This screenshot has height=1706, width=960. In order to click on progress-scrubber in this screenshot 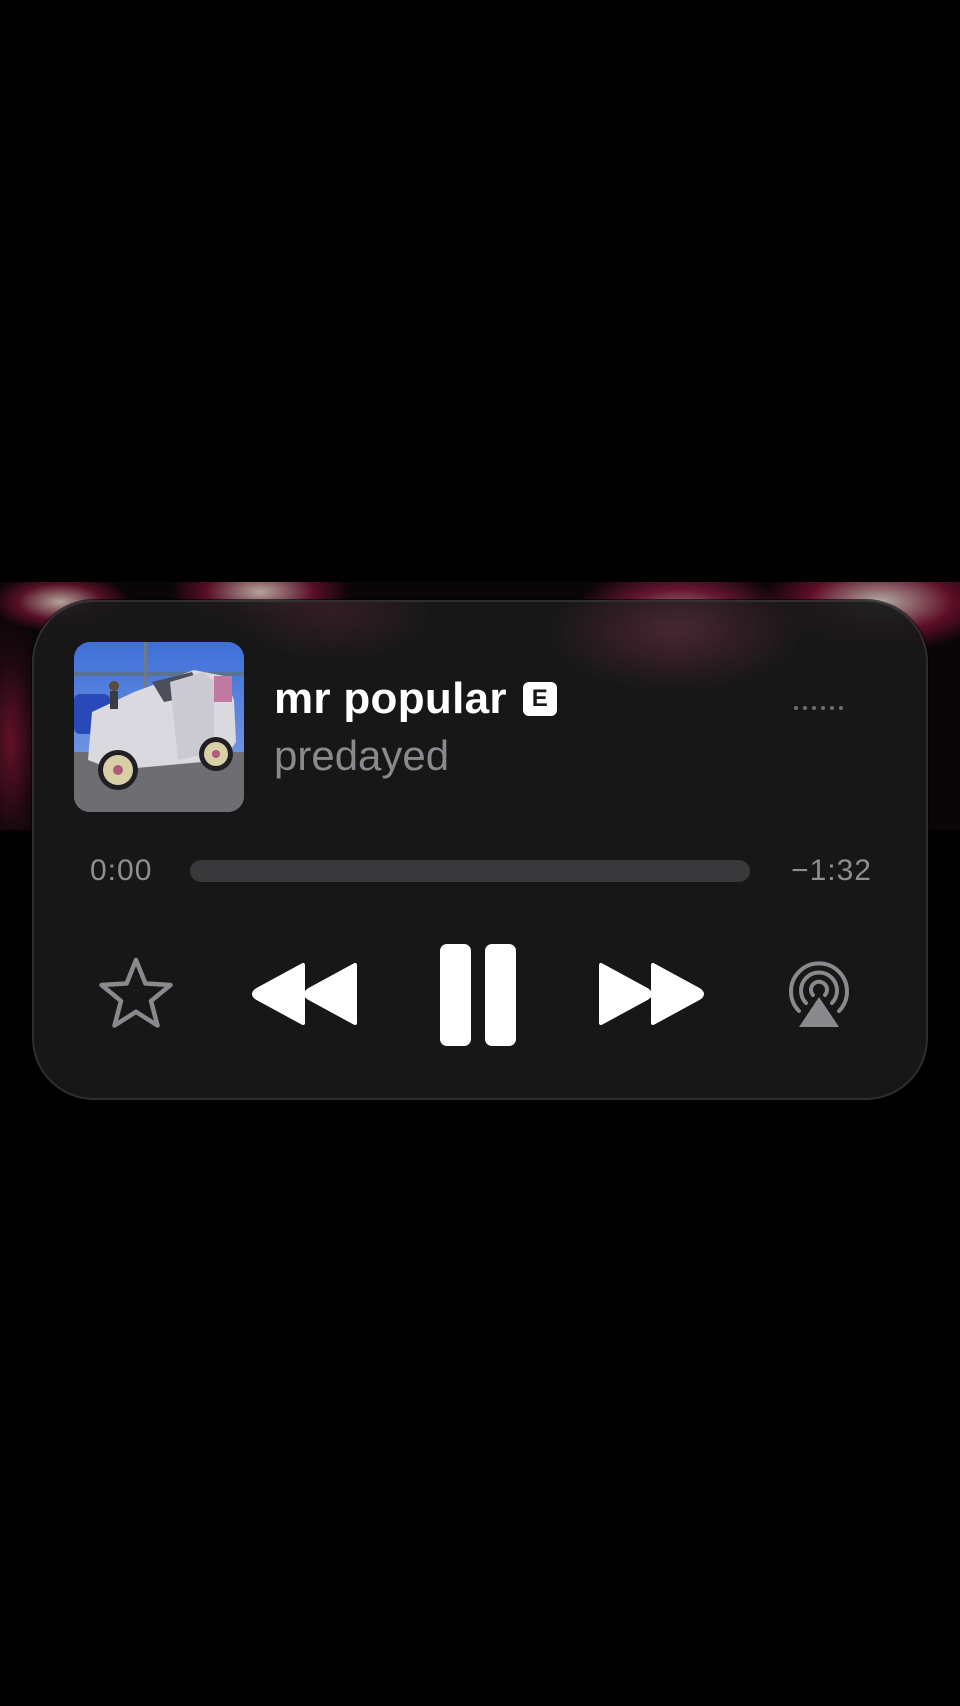, I will do `click(470, 871)`.